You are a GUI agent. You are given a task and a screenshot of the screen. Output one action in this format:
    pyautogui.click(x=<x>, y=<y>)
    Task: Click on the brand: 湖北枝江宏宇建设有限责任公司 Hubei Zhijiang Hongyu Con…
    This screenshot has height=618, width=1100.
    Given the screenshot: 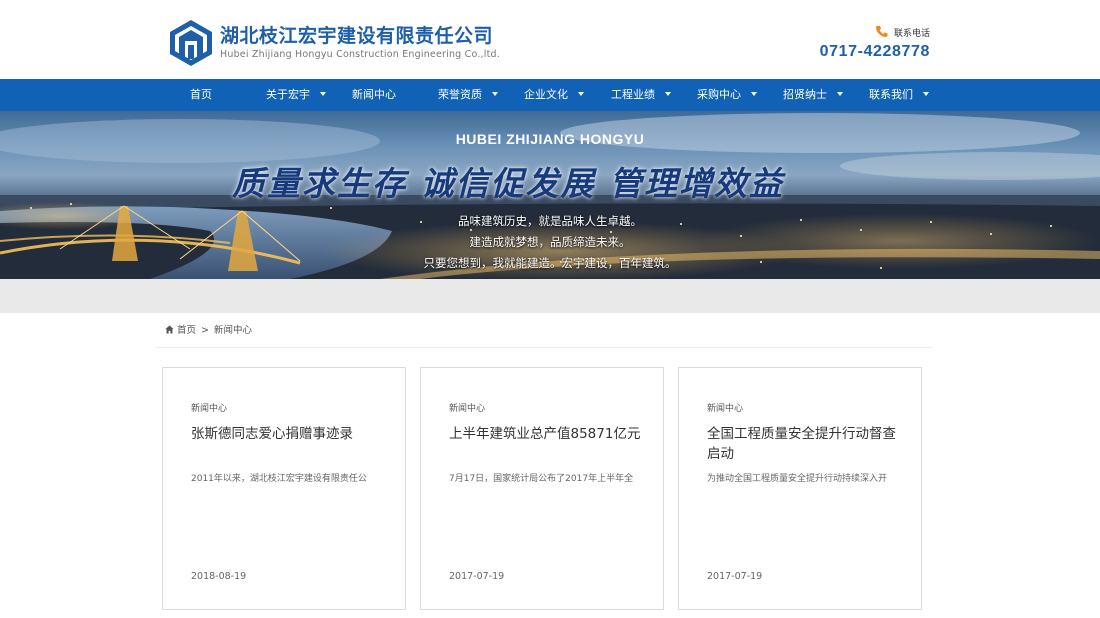 What is the action you would take?
    pyautogui.click(x=360, y=42)
    